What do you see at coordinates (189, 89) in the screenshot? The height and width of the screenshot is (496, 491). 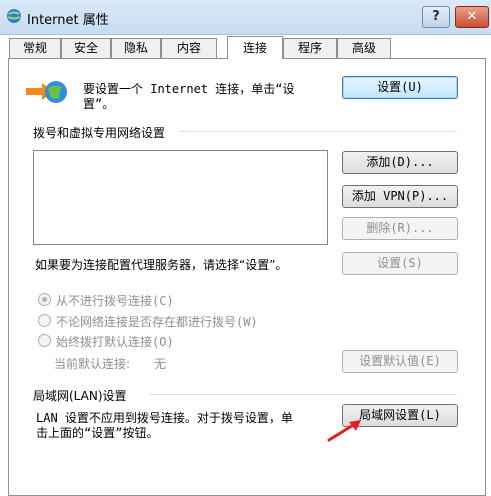 I see `setup-text-line1: 要设置一个 Internet 连接，单击“设` at bounding box center [189, 89].